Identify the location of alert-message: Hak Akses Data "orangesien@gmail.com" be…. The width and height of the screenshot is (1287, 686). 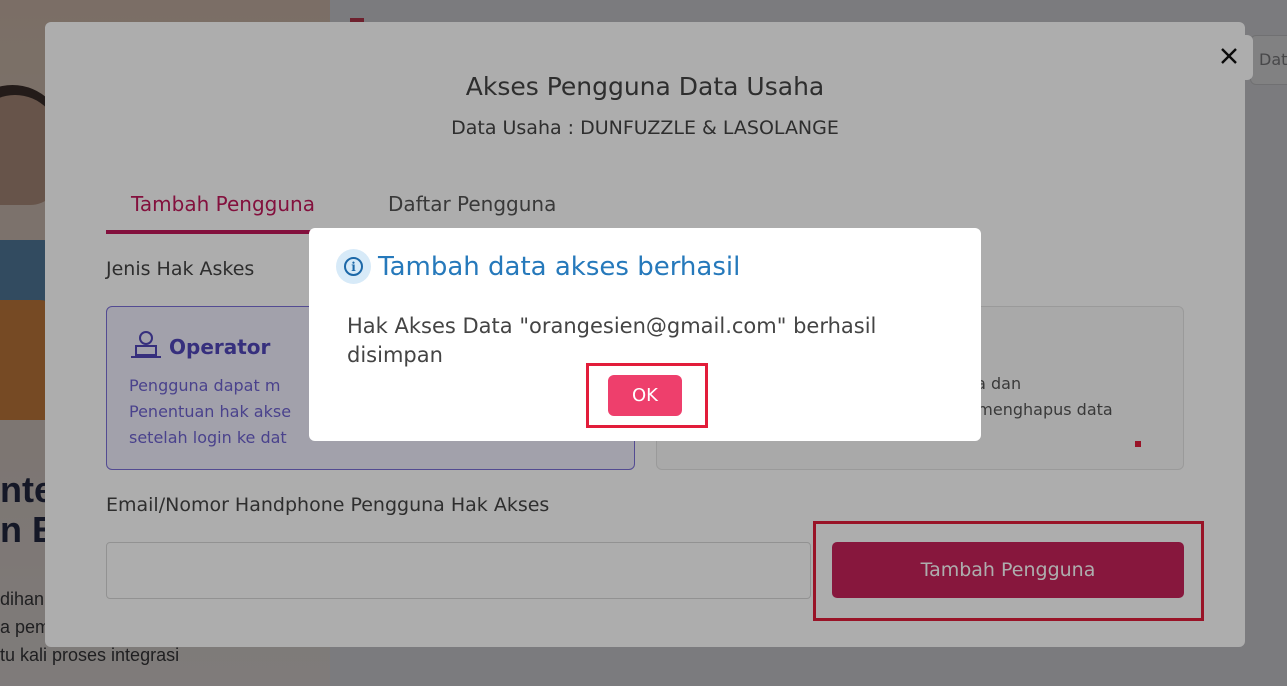
(612, 340).